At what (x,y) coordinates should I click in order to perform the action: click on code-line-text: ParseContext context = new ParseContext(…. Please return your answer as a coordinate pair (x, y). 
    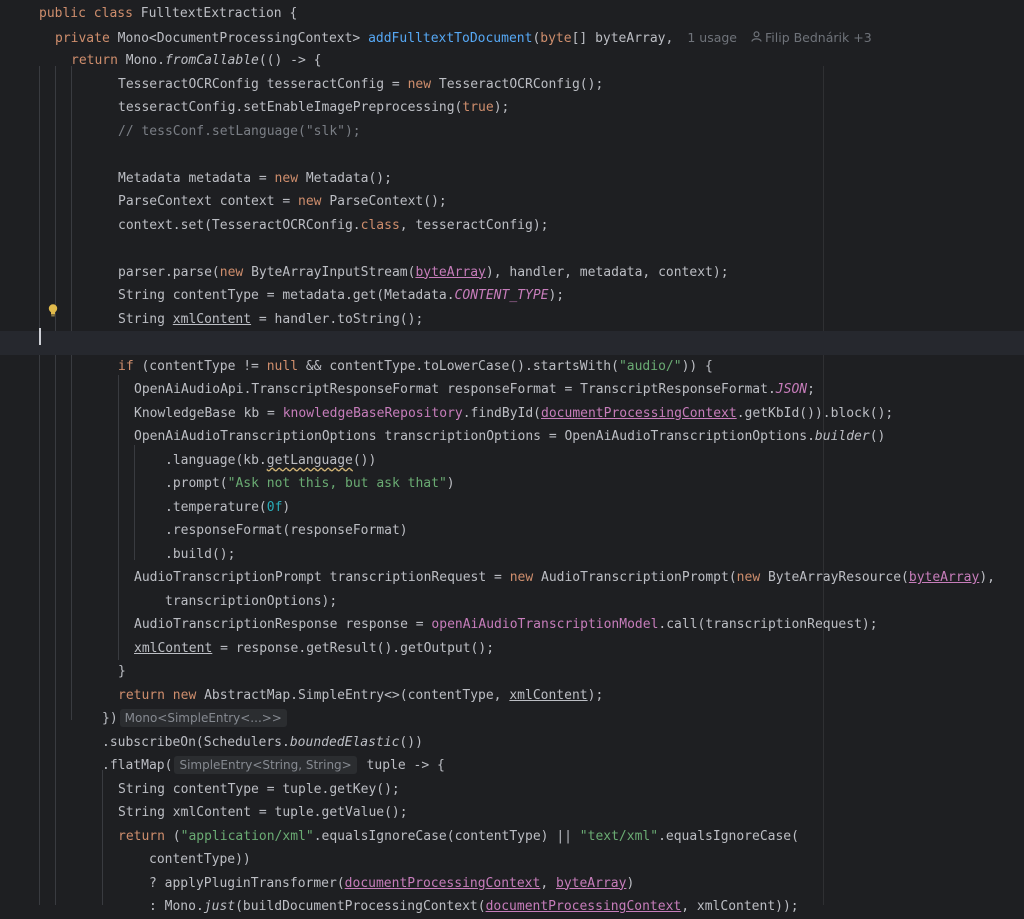
    Looking at the image, I should click on (282, 202).